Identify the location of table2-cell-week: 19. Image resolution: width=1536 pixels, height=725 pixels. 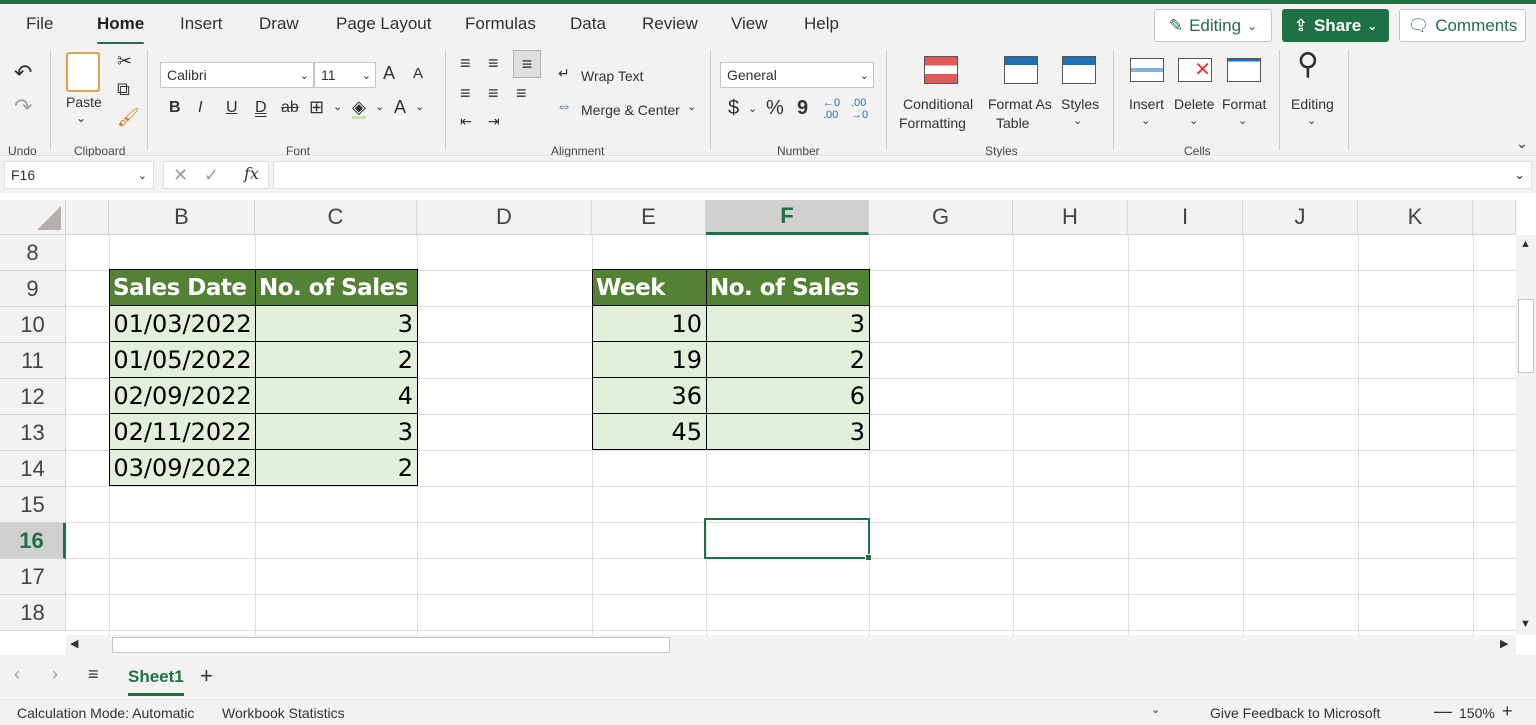
(649, 359).